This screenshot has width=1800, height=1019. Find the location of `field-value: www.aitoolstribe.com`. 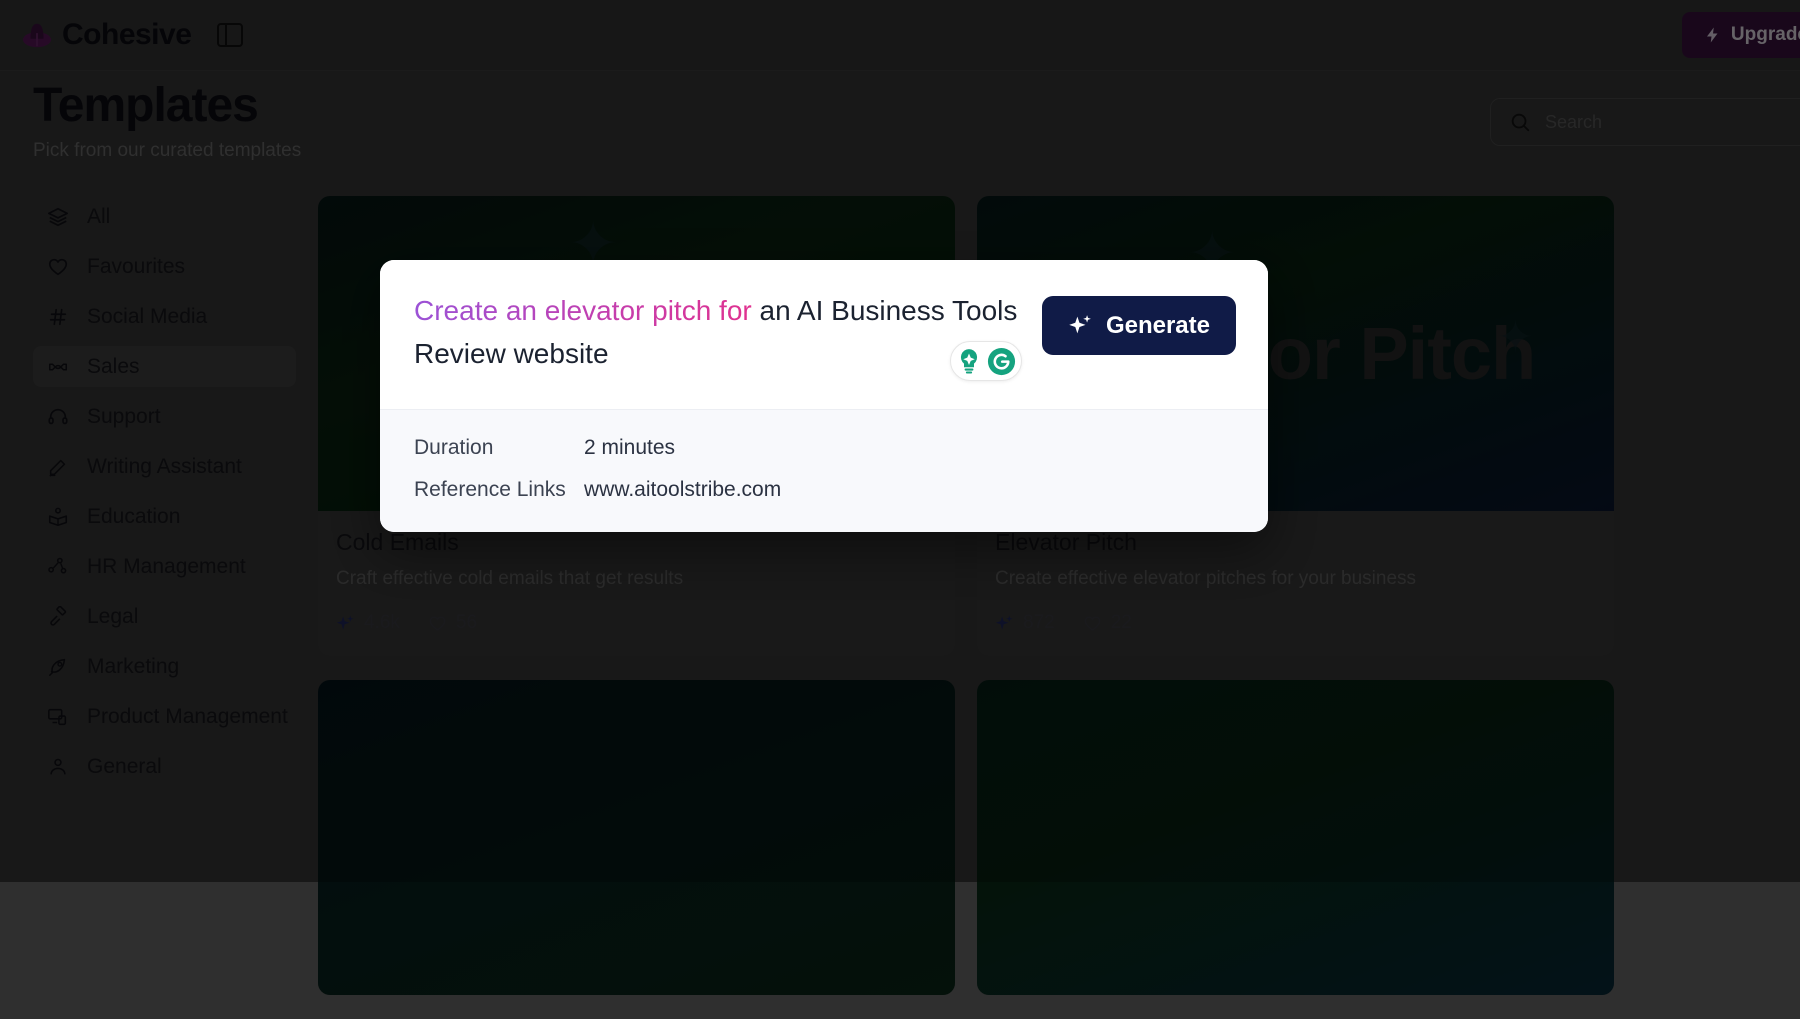

field-value: www.aitoolstribe.com is located at coordinates (682, 490).